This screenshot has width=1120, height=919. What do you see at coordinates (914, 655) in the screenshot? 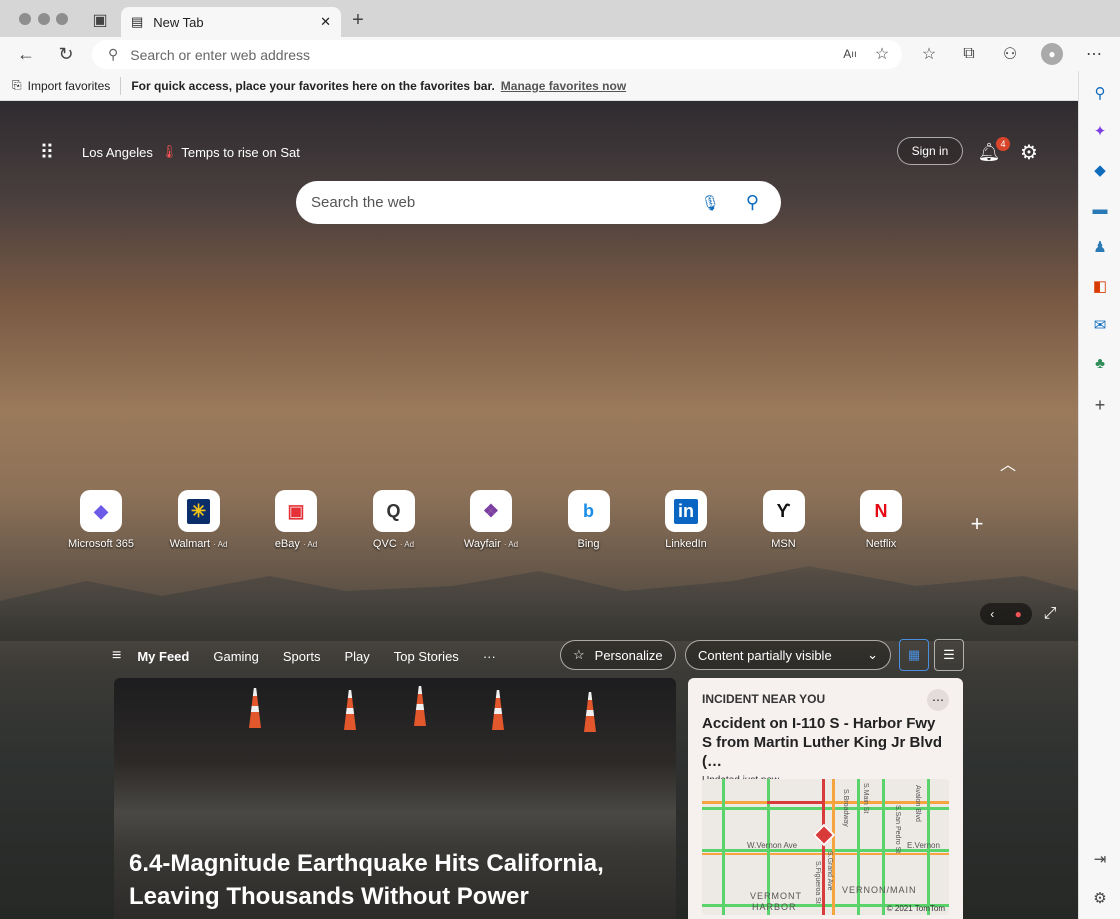
I see `grid-view-button: ▦` at bounding box center [914, 655].